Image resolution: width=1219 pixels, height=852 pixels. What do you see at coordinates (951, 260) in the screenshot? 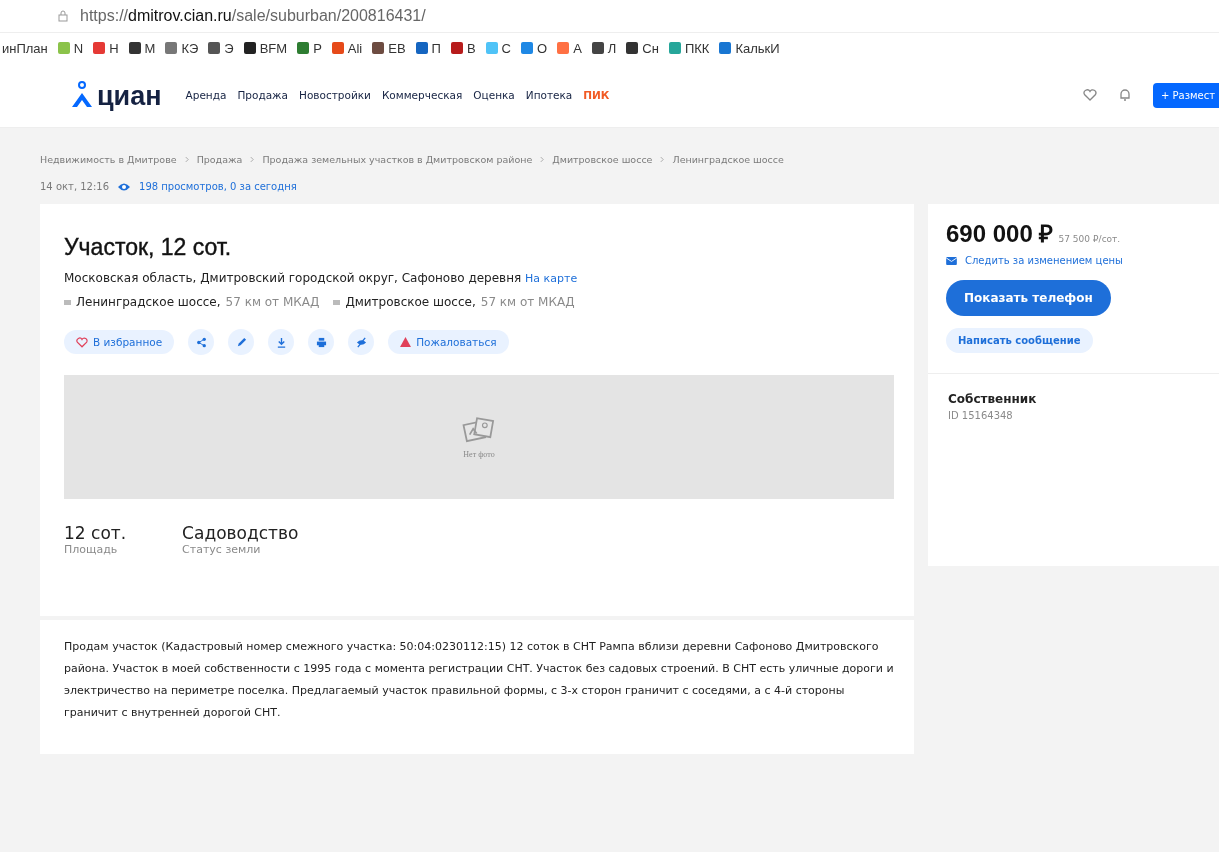
I see `envelope-icon` at bounding box center [951, 260].